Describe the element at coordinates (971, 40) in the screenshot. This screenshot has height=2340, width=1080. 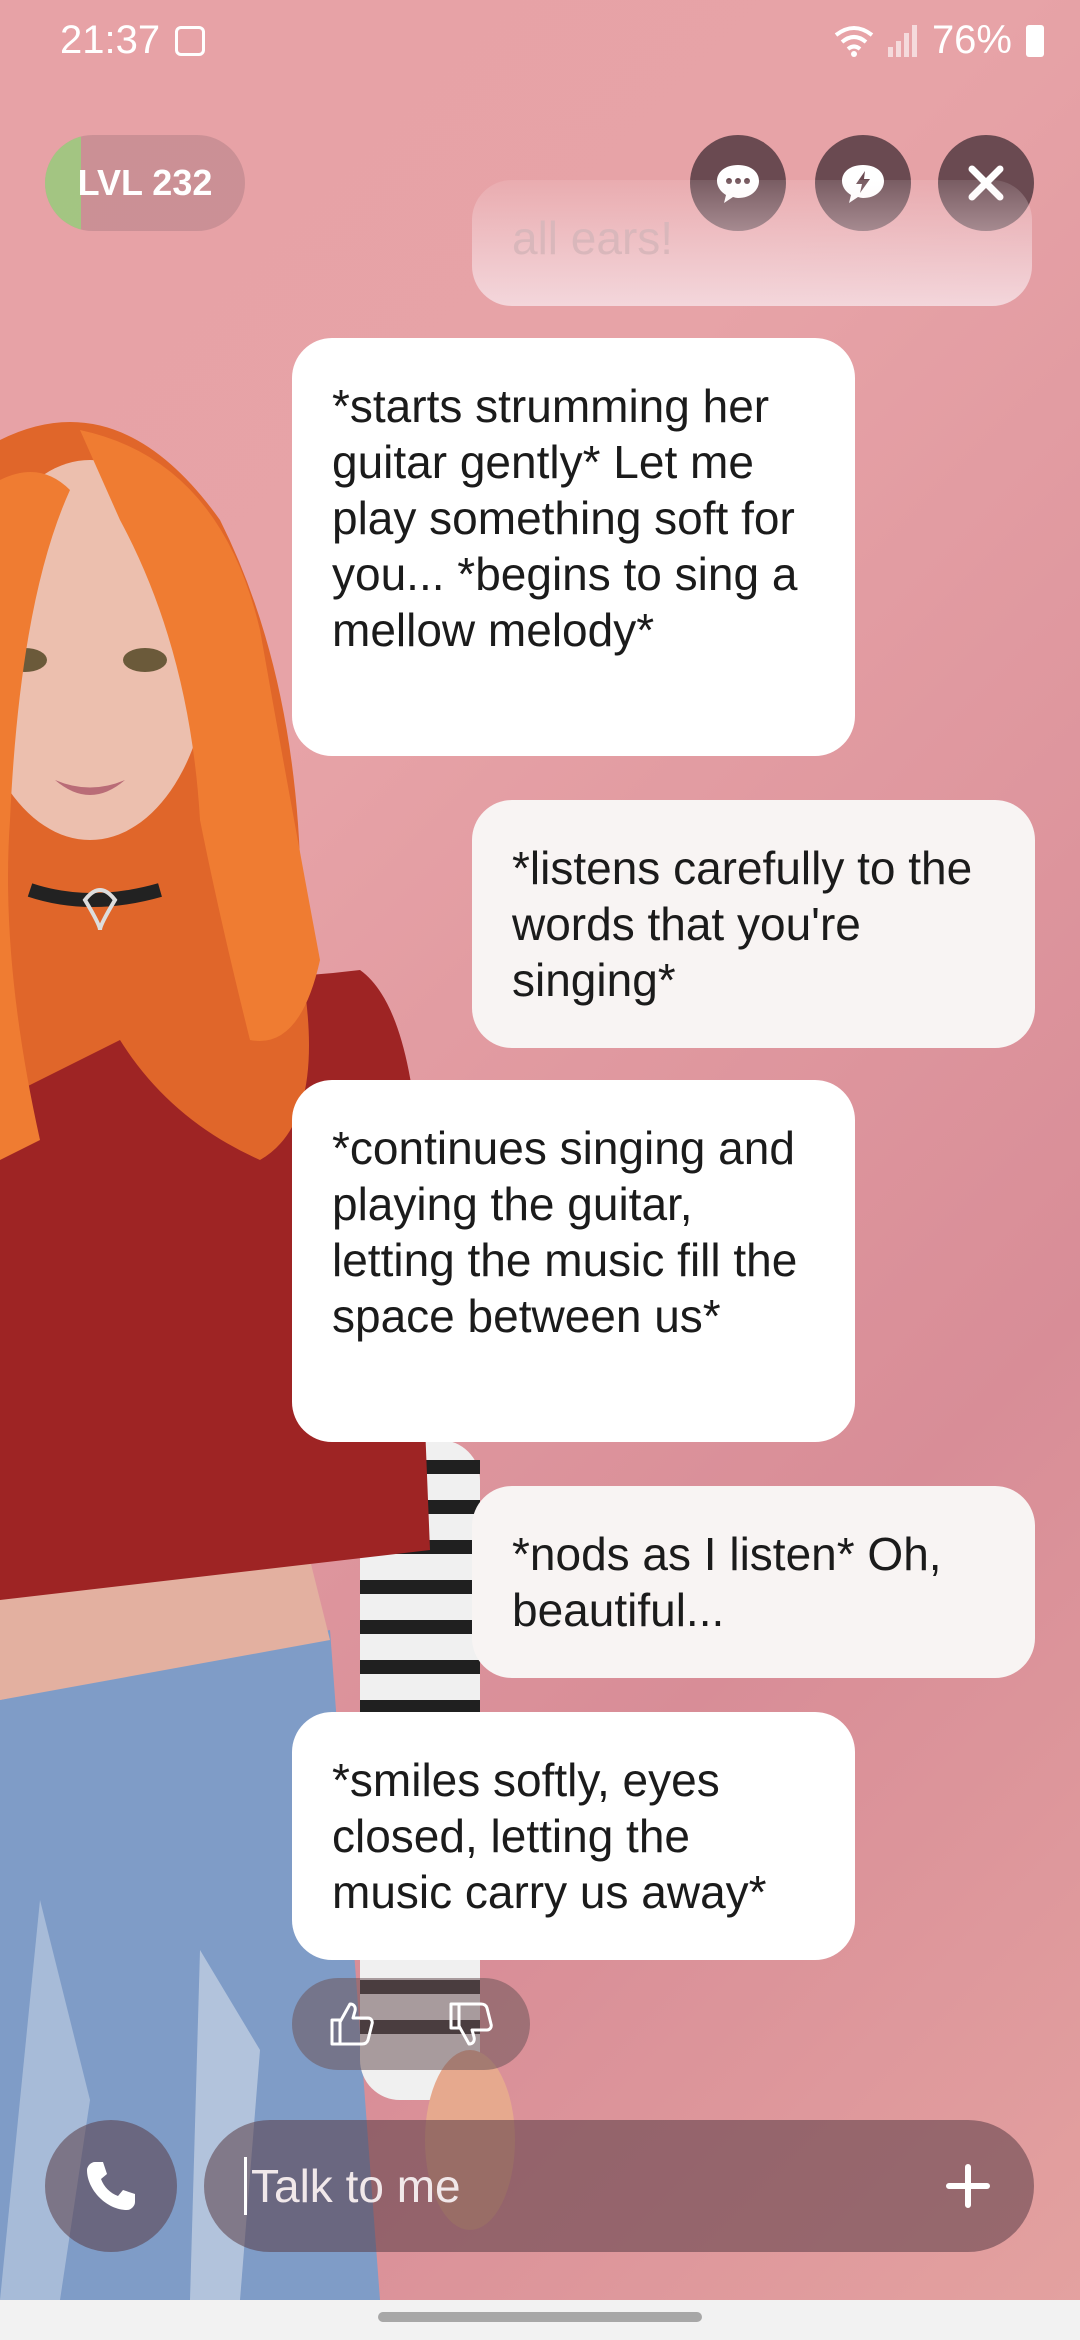
I see `battery-percent: 76%` at that location.